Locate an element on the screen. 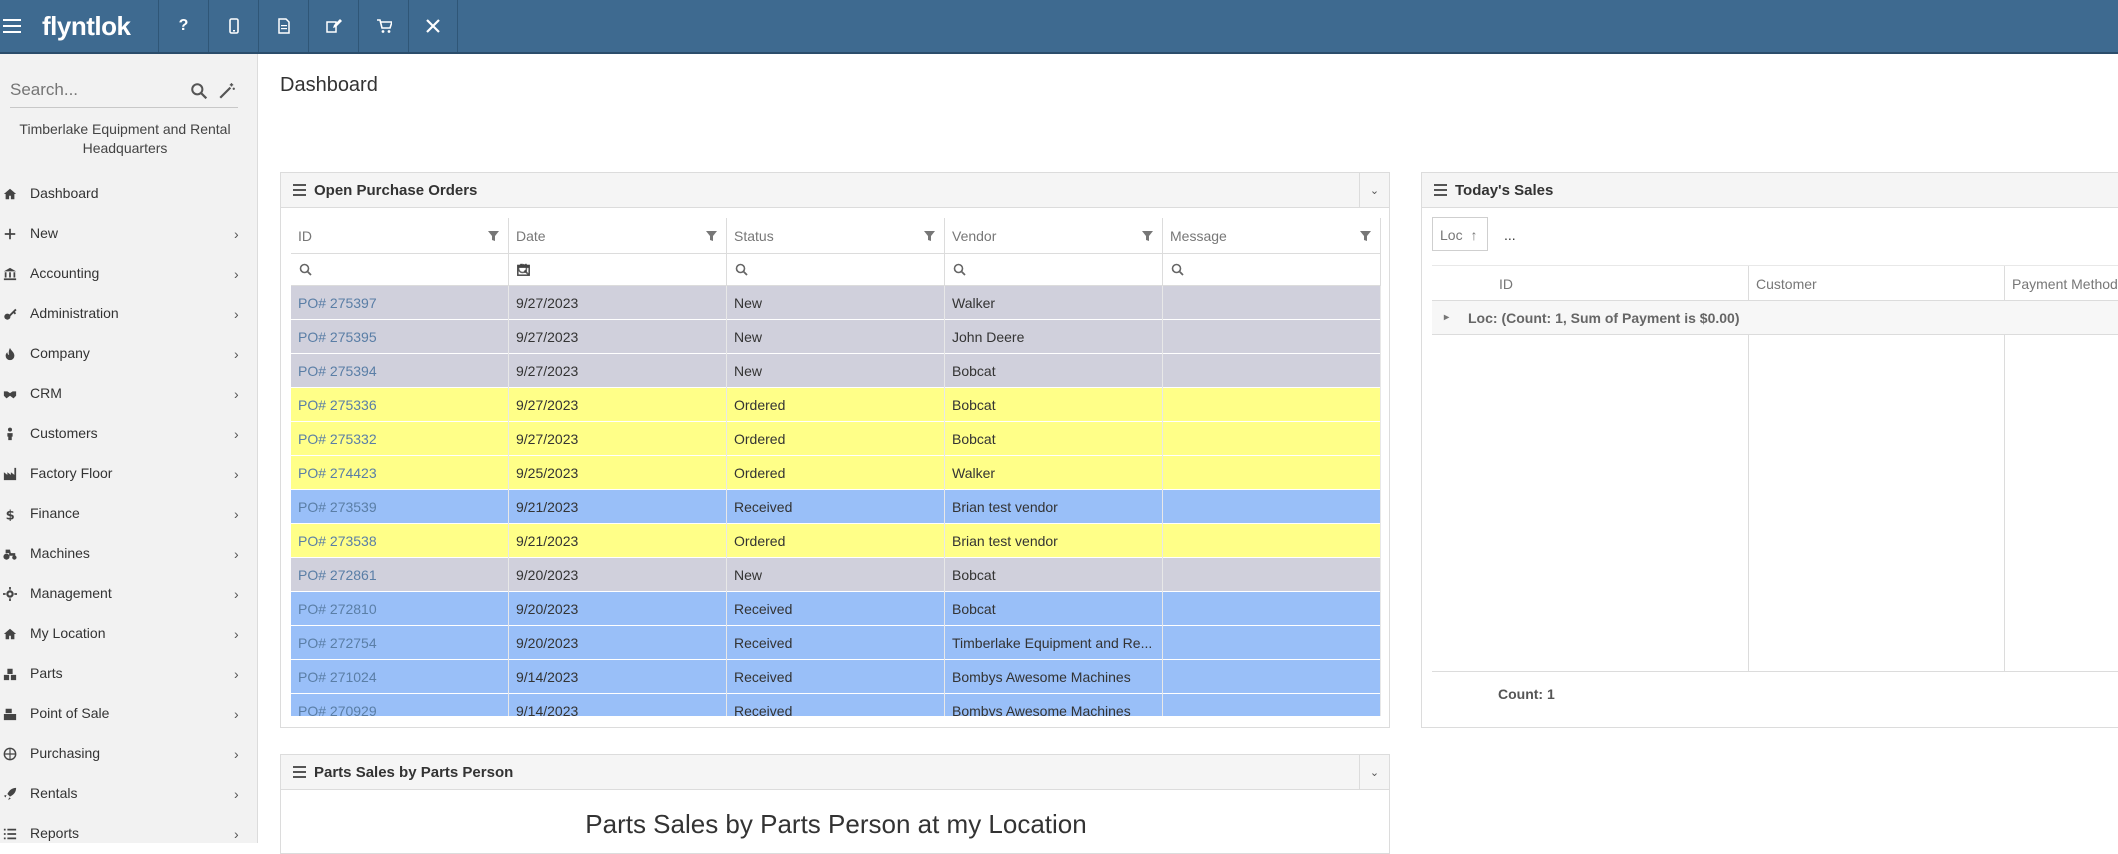 This screenshot has width=2118, height=854. magic-wand-icon is located at coordinates (227, 91).